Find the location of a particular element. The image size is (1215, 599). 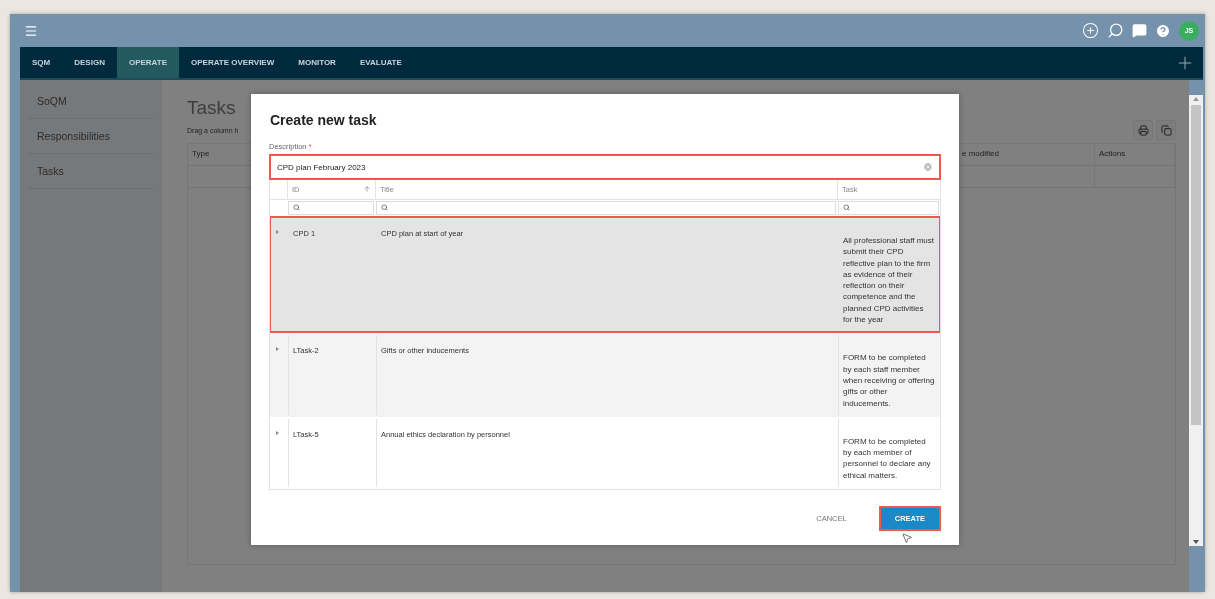

copy-button is located at coordinates (1166, 130).